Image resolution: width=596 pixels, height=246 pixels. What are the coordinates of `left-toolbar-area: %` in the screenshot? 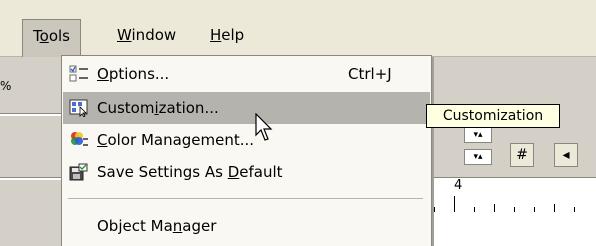 It's located at (31, 151).